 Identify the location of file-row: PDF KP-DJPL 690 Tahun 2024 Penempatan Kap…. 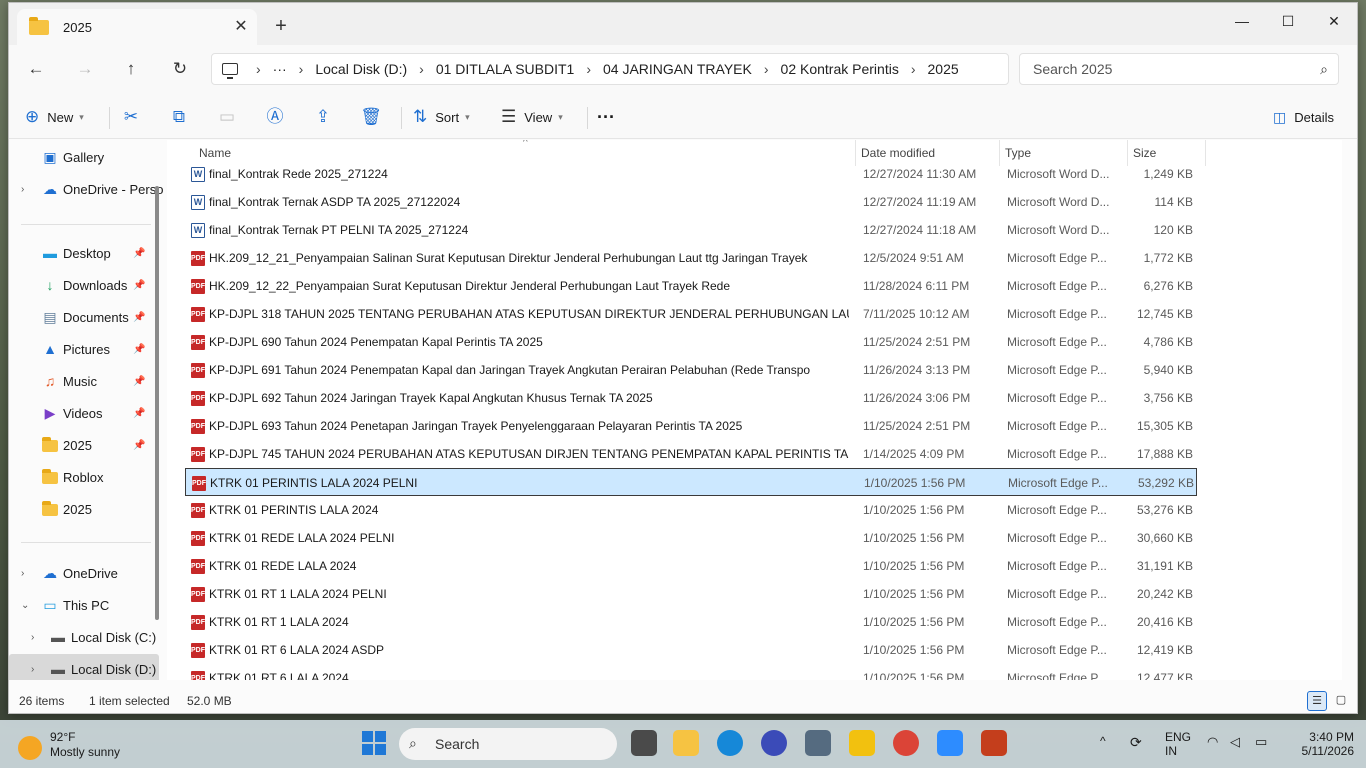
(691, 342).